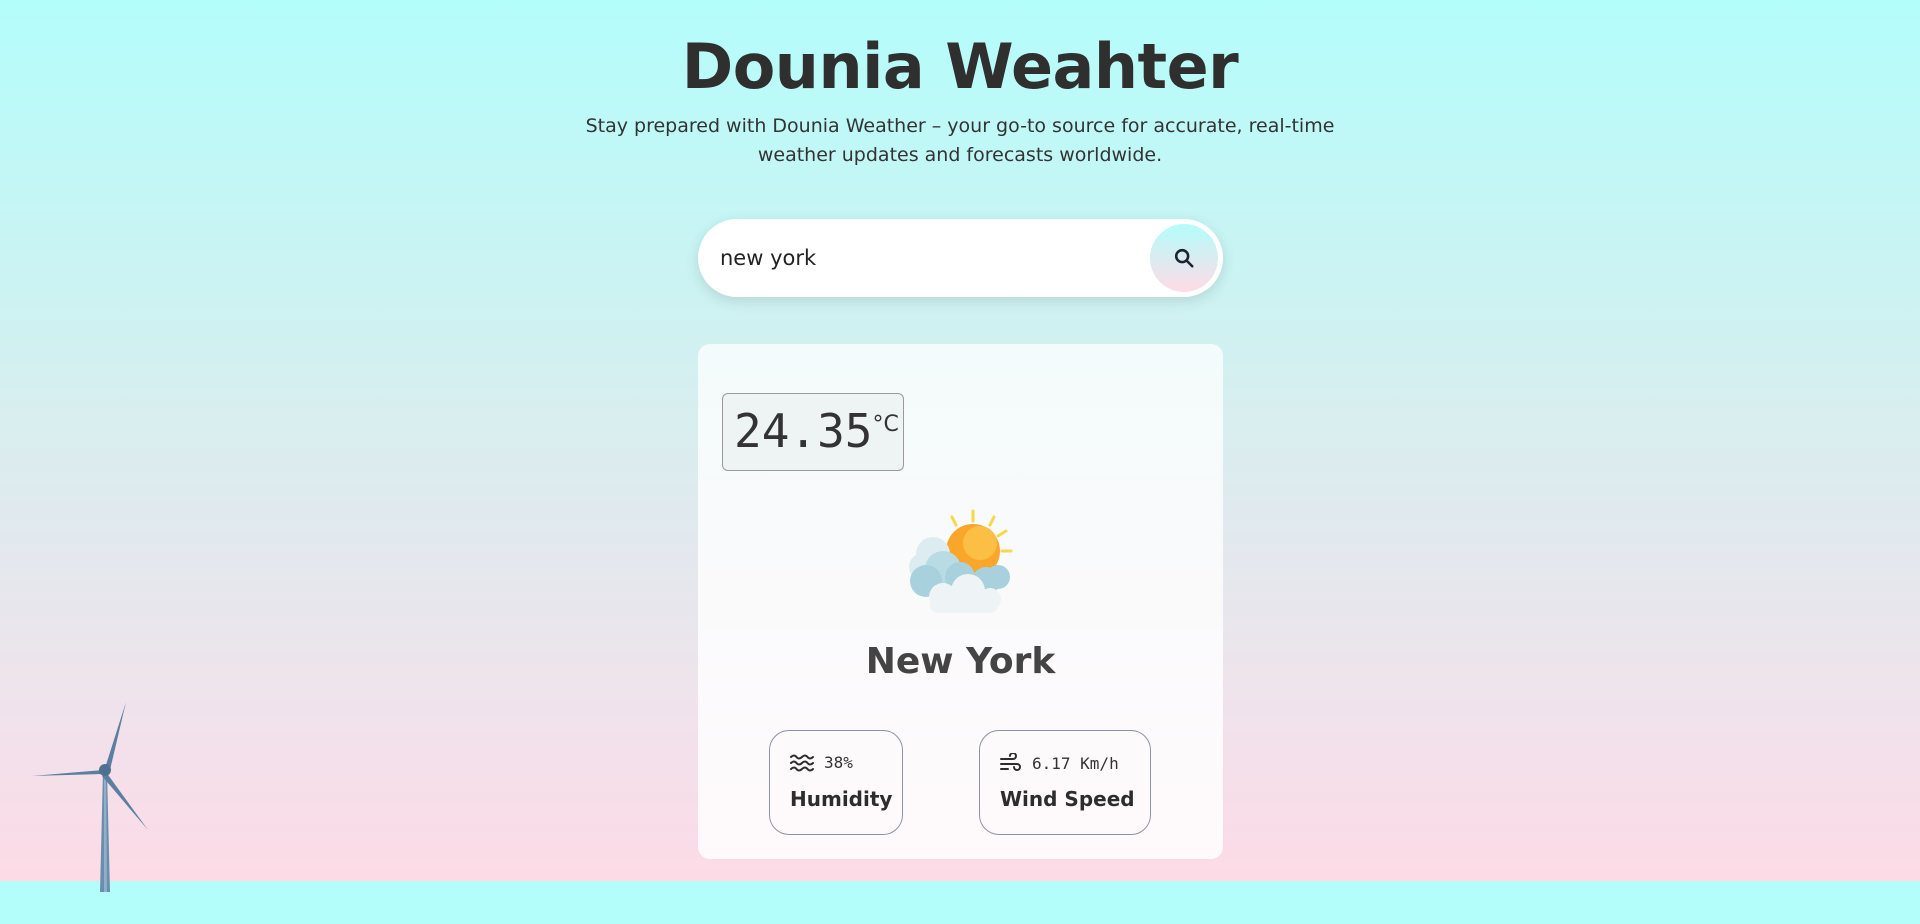 Image resolution: width=1920 pixels, height=924 pixels. Describe the element at coordinates (802, 762) in the screenshot. I see `waves-icon` at that location.